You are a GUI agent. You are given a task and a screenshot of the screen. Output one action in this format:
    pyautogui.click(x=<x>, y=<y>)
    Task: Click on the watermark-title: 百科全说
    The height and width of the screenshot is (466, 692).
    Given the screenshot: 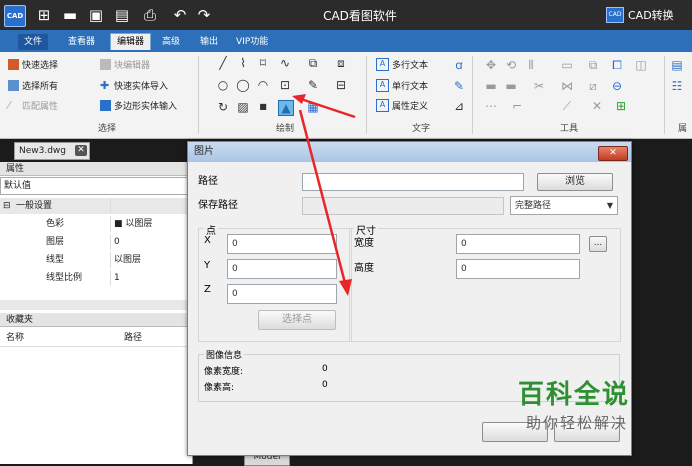 What is the action you would take?
    pyautogui.click(x=574, y=395)
    